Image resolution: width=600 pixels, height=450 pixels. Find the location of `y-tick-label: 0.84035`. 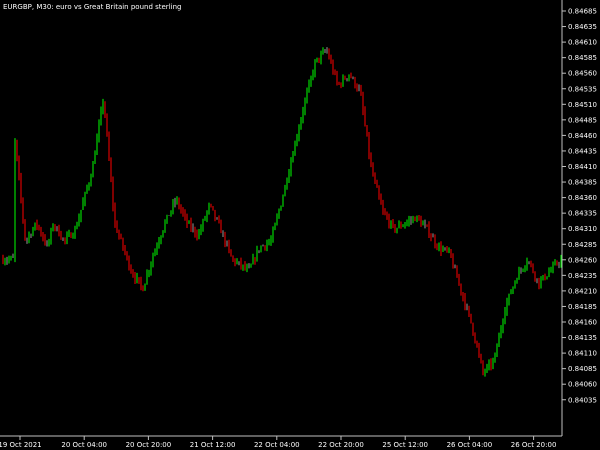

y-tick-label: 0.84035 is located at coordinates (582, 400).